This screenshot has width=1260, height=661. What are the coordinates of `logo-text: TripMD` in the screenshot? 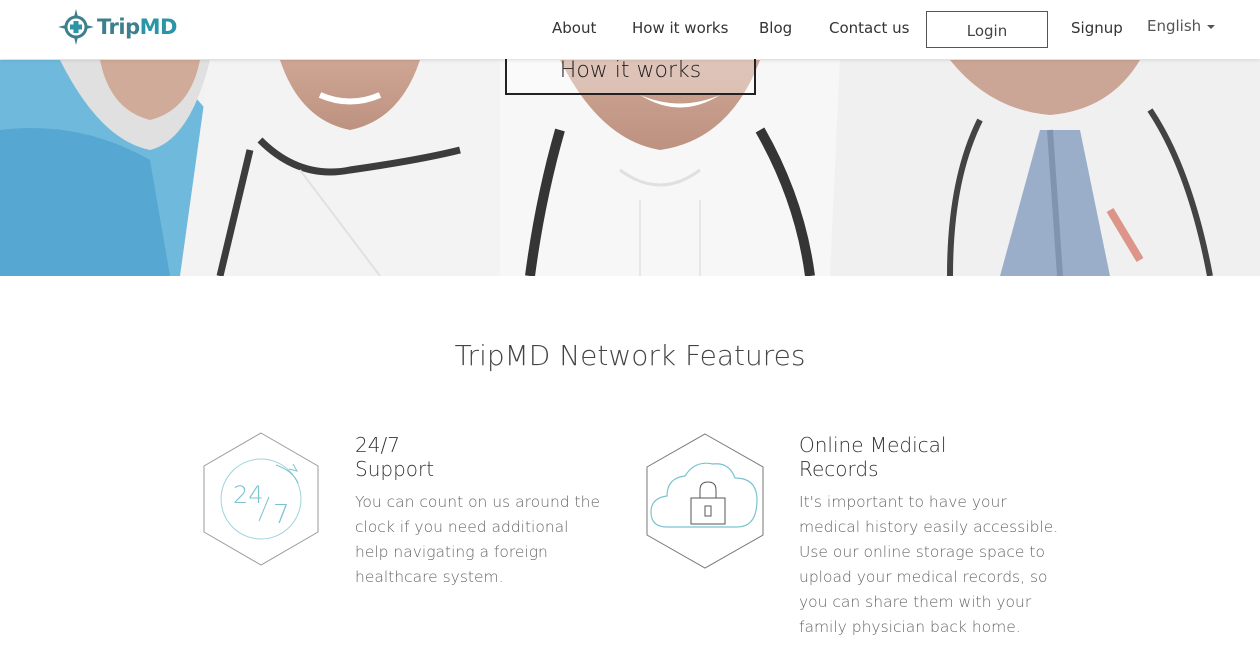 It's located at (137, 27).